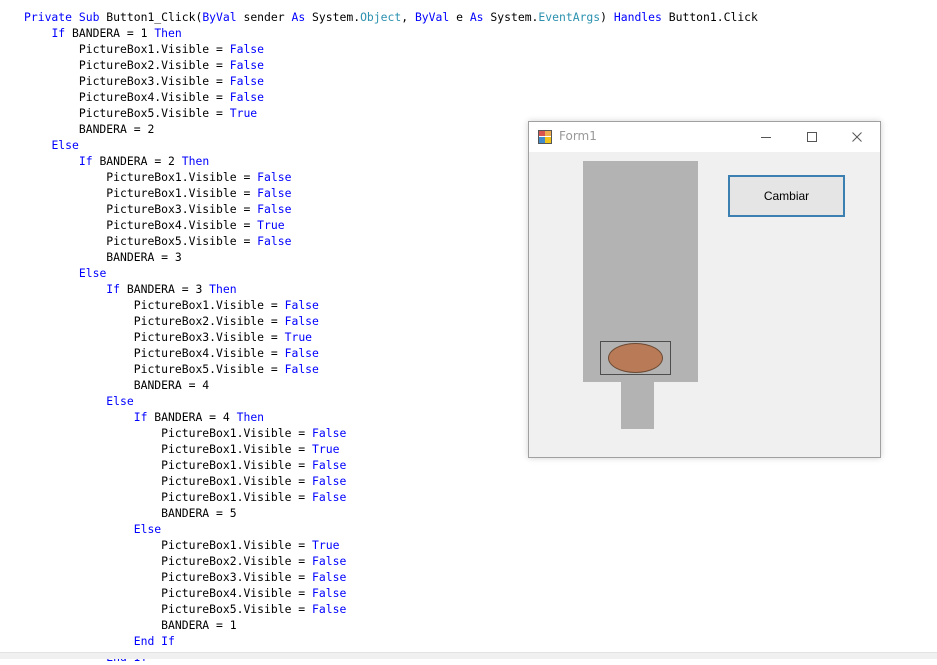 The height and width of the screenshot is (665, 937). I want to click on maximize-button, so click(812, 137).